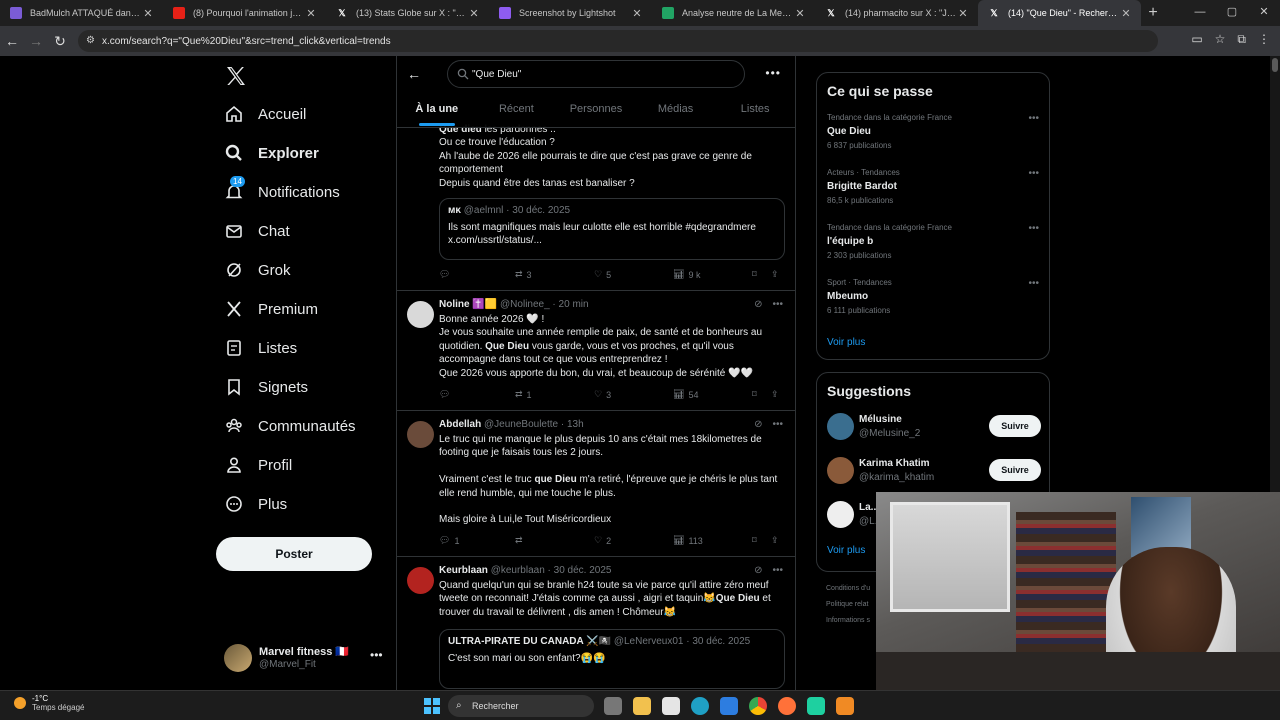  Describe the element at coordinates (934, 429) in the screenshot. I see `suggestion-item: Mélusine @Melusine_2 Suivre` at that location.